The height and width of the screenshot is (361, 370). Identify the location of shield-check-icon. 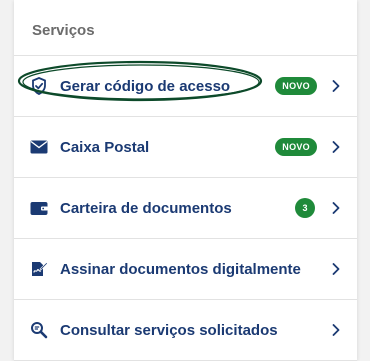
(39, 86).